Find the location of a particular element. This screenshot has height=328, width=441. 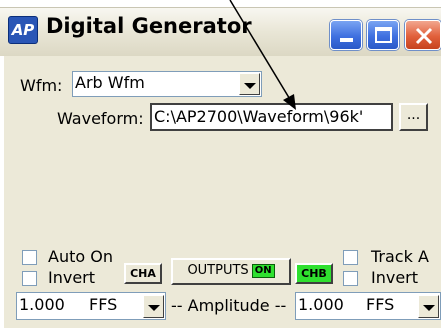

window-title: Digital Generator is located at coordinates (149, 26).